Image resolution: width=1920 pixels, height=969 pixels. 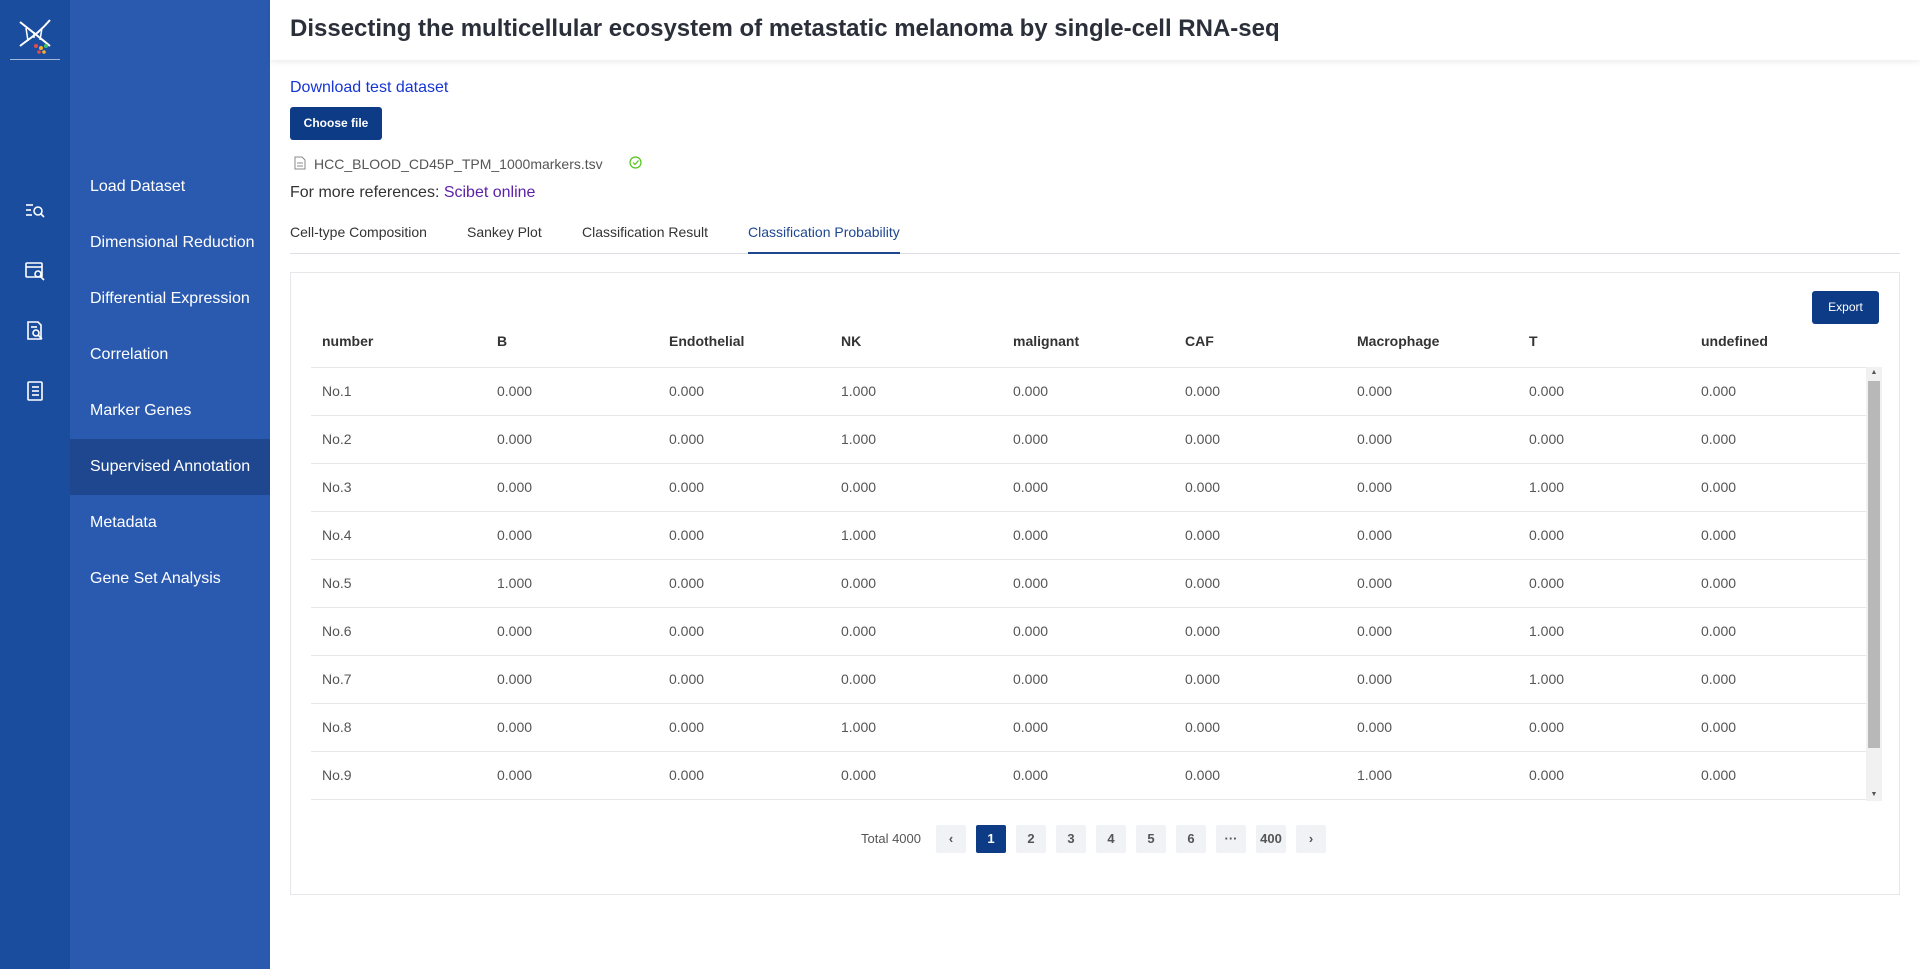 What do you see at coordinates (337, 391) in the screenshot?
I see `cell-number: No.1` at bounding box center [337, 391].